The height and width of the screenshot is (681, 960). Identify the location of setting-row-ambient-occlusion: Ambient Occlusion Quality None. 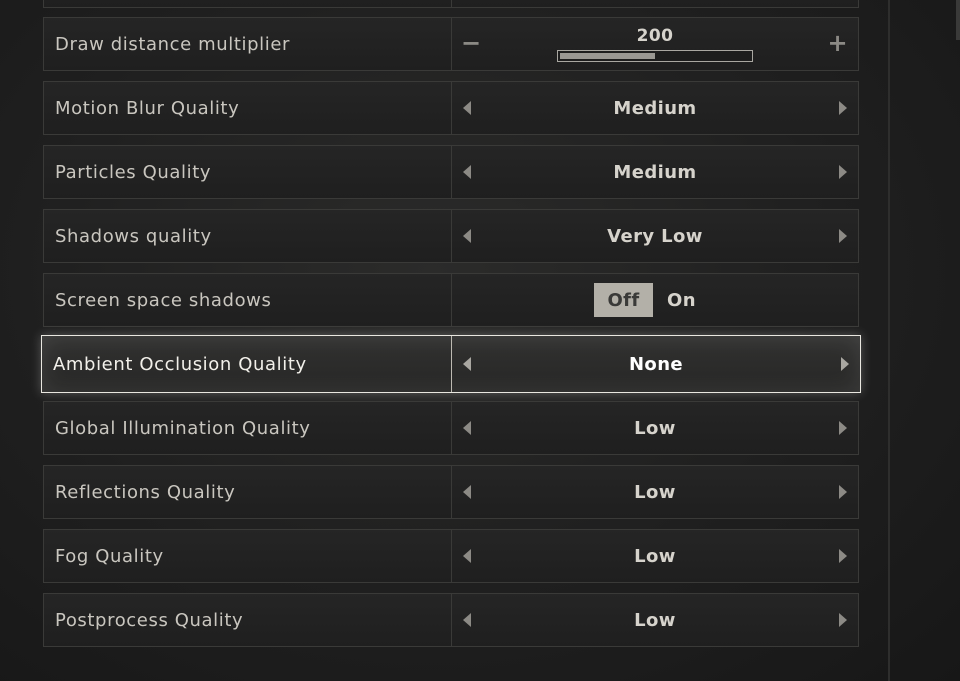
(451, 364).